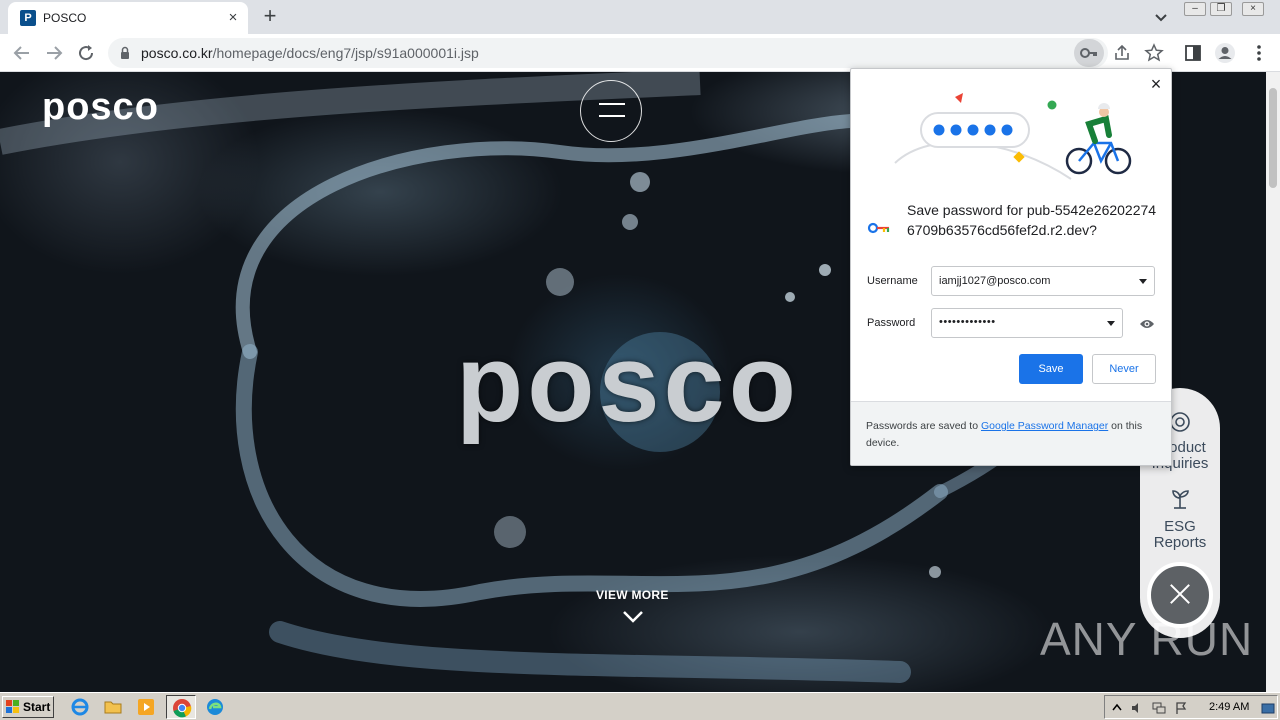 The height and width of the screenshot is (720, 1280). Describe the element at coordinates (1124, 369) in the screenshot. I see `never-button: Never` at that location.